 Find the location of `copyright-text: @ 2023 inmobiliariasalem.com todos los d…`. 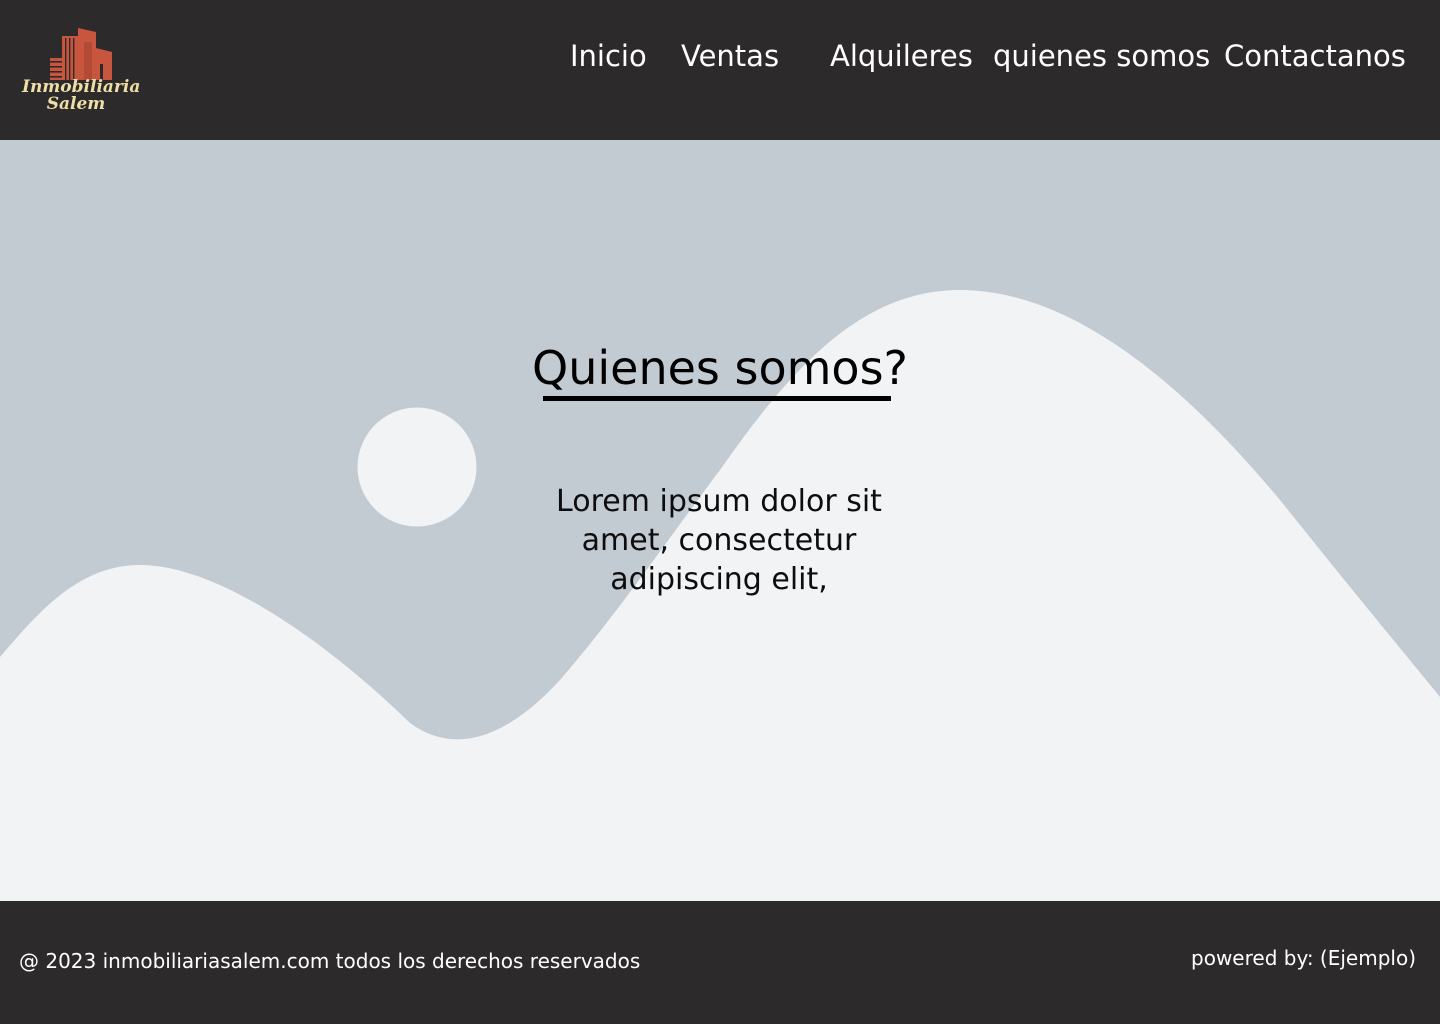

copyright-text: @ 2023 inmobiliariasalem.com todos los d… is located at coordinates (330, 961).